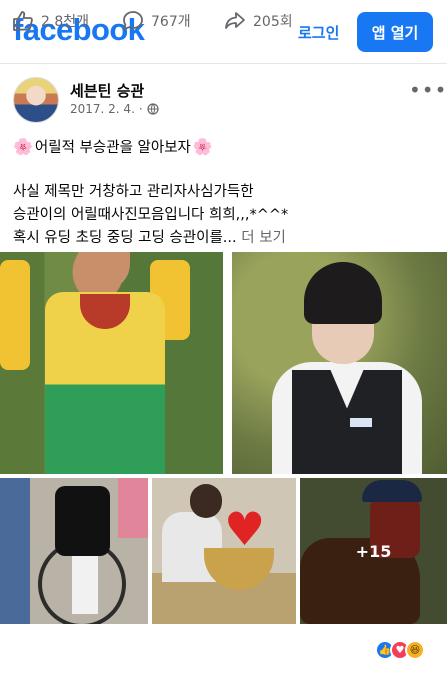 The image size is (447, 680). Describe the element at coordinates (102, 109) in the screenshot. I see `post-date: 2017. 2. 4.` at that location.